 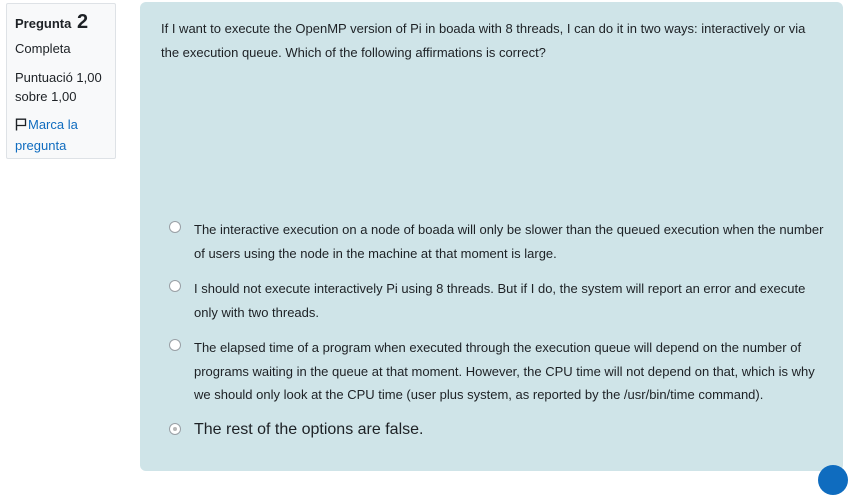 What do you see at coordinates (43, 23) in the screenshot?
I see `question-number-label: Pregunta` at bounding box center [43, 23].